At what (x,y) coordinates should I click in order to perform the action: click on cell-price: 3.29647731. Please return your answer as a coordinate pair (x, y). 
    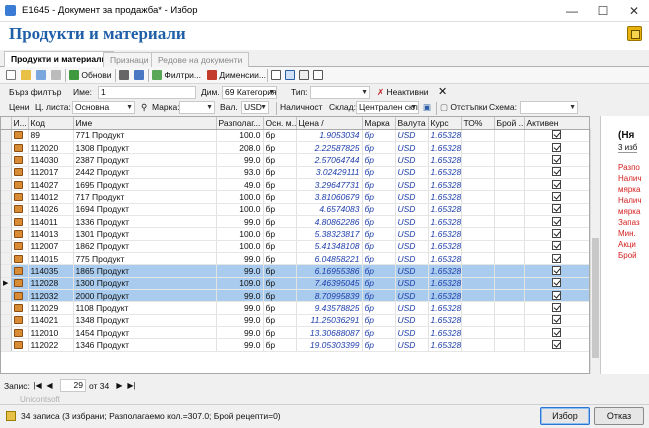
    Looking at the image, I should click on (329, 185).